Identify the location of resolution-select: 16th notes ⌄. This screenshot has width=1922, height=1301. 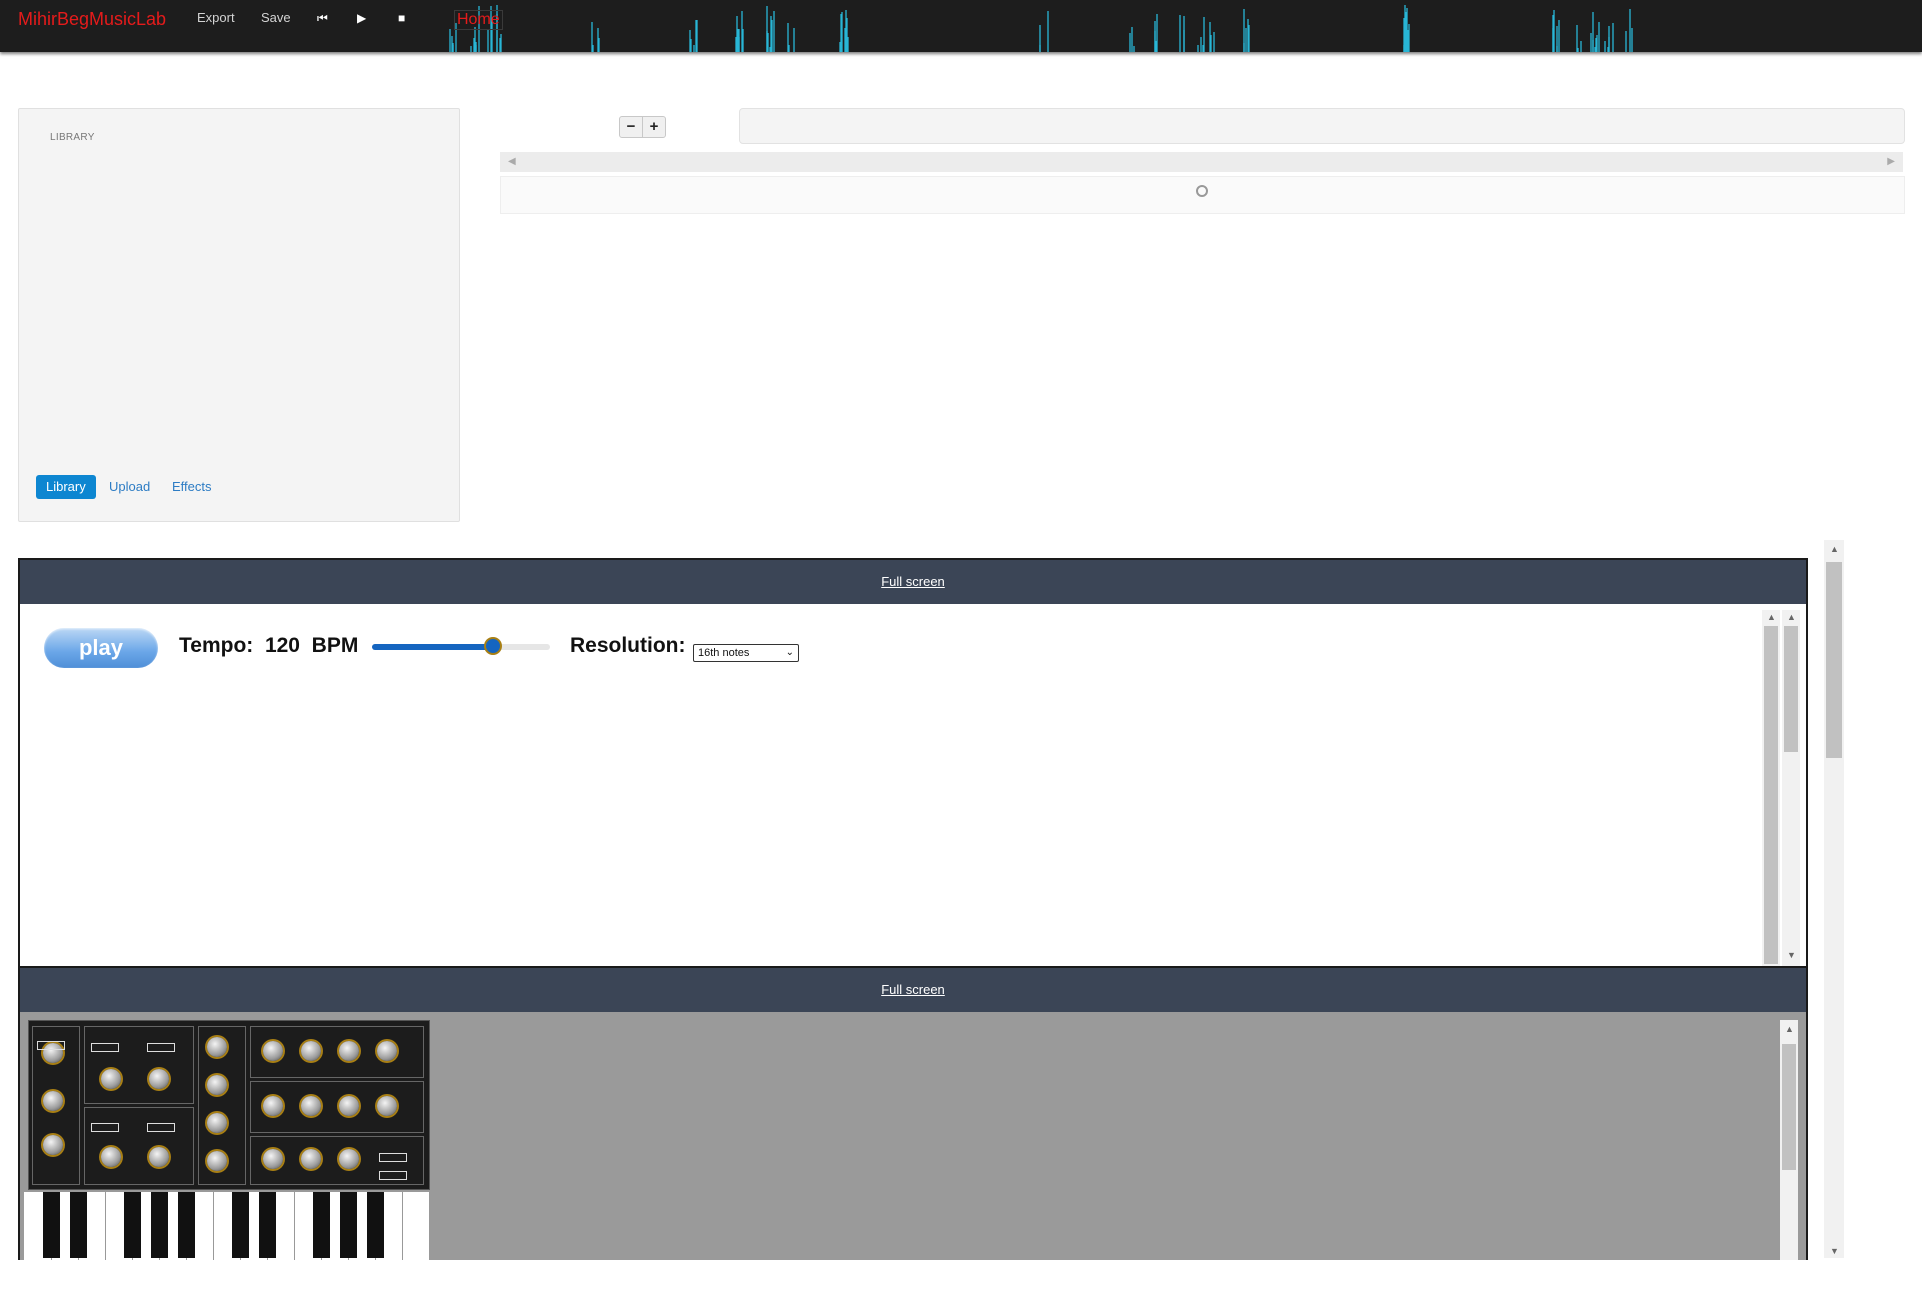
(746, 653).